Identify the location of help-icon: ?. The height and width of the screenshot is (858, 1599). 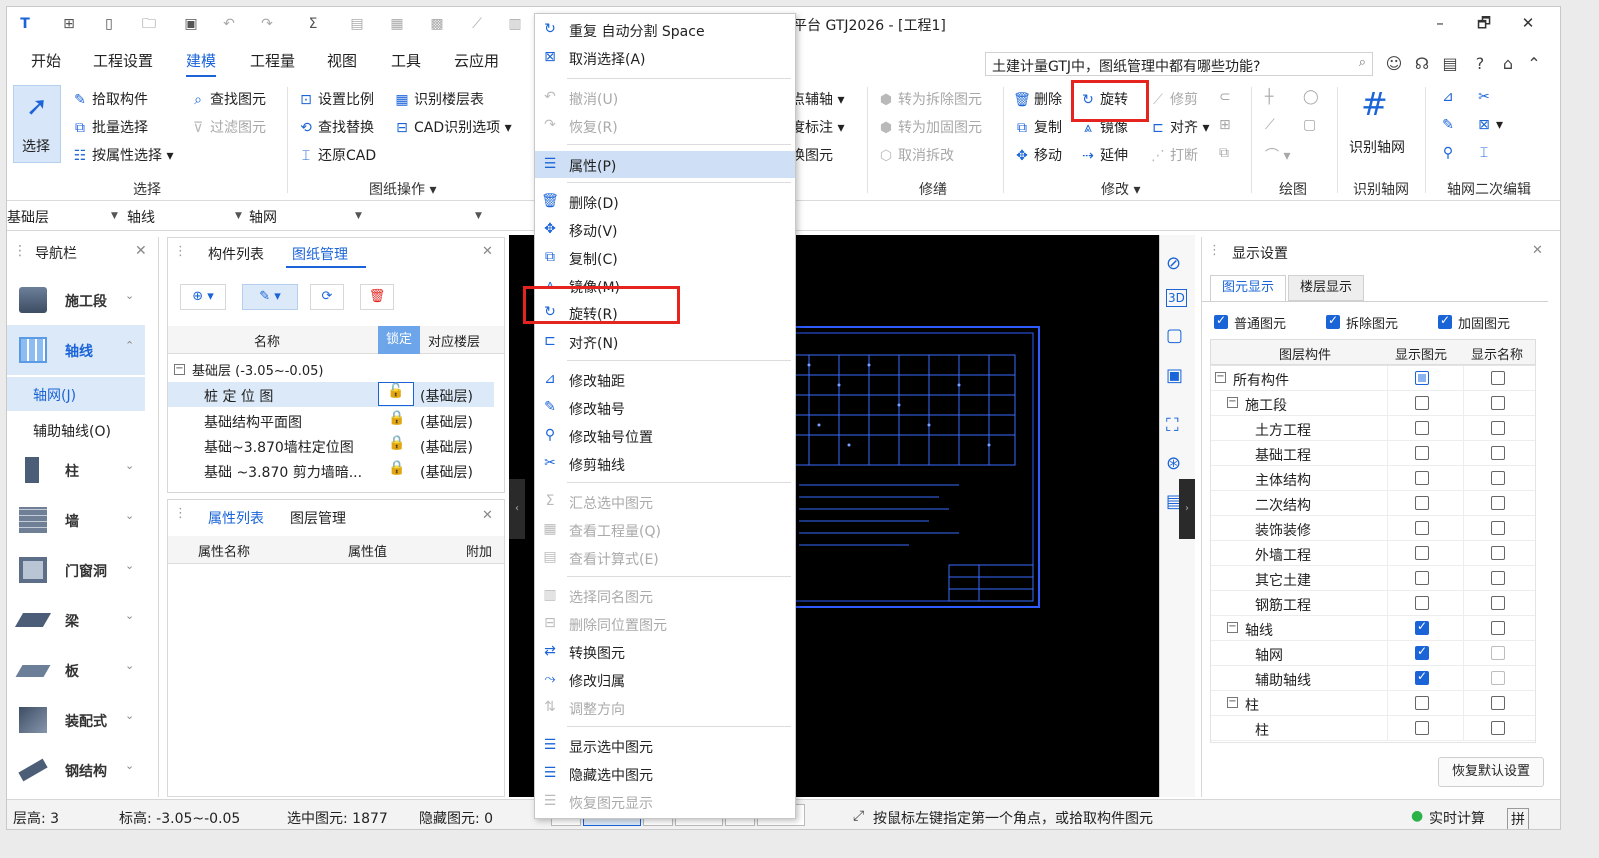
(1480, 64).